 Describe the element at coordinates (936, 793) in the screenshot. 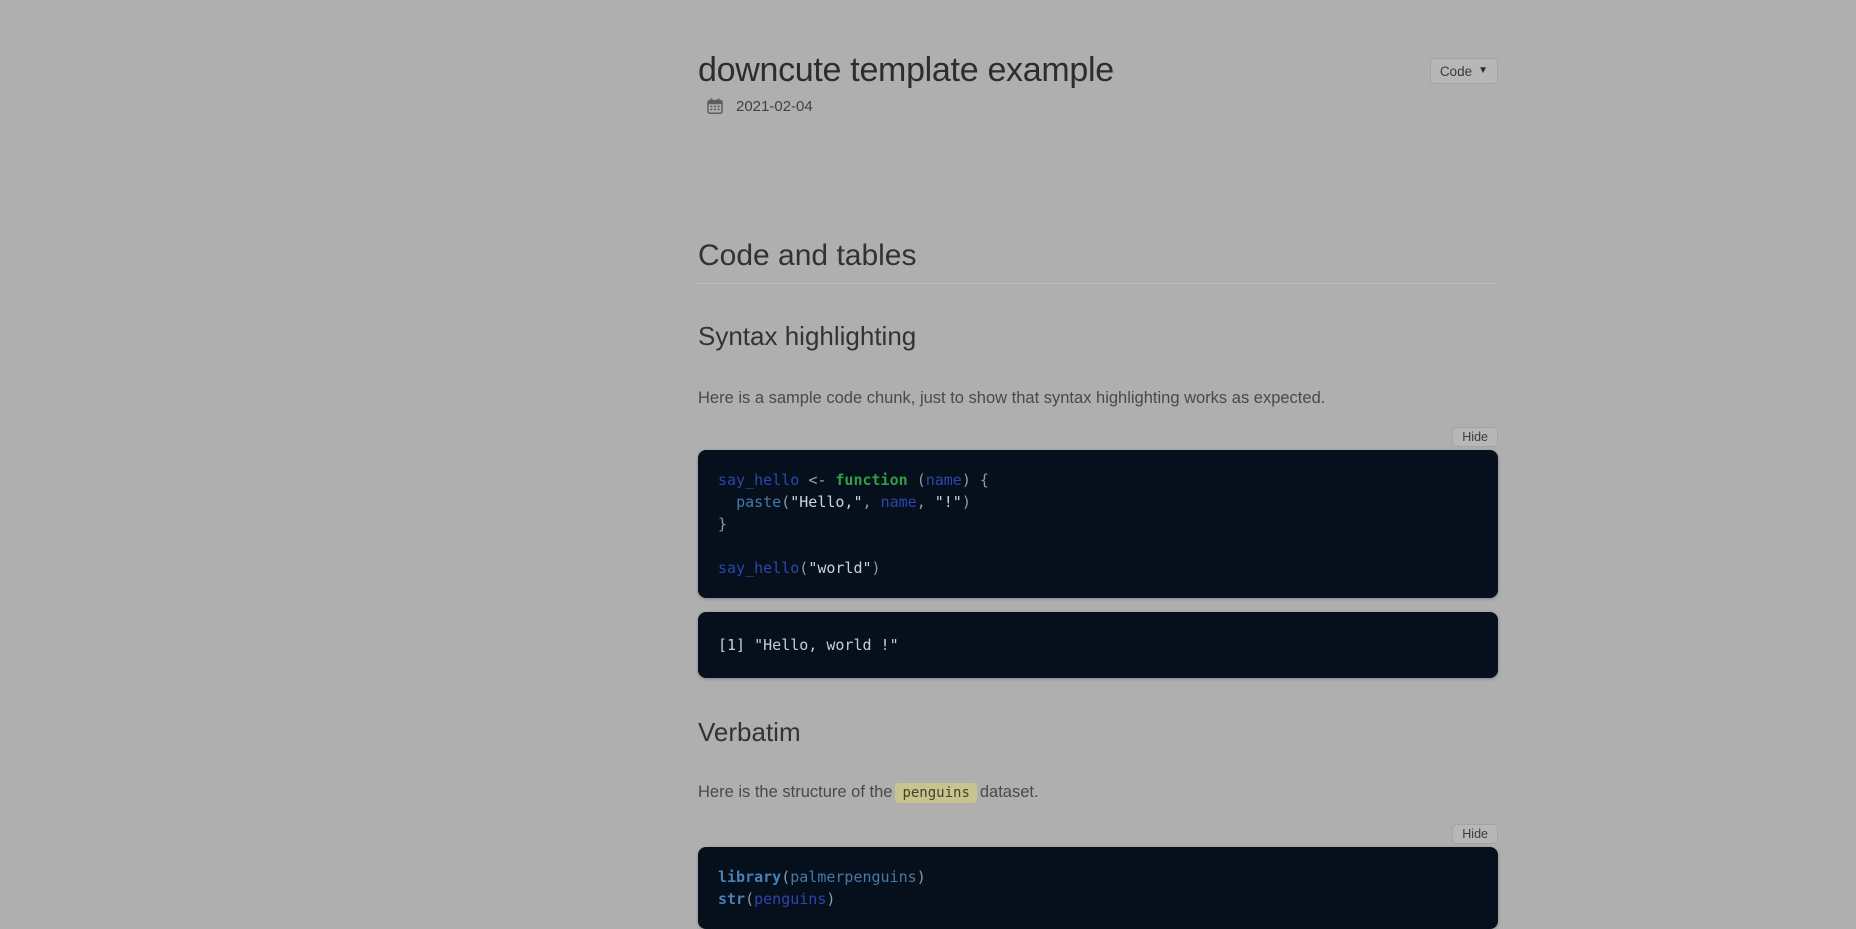

I see `inline-code-penguins: penguins` at that location.